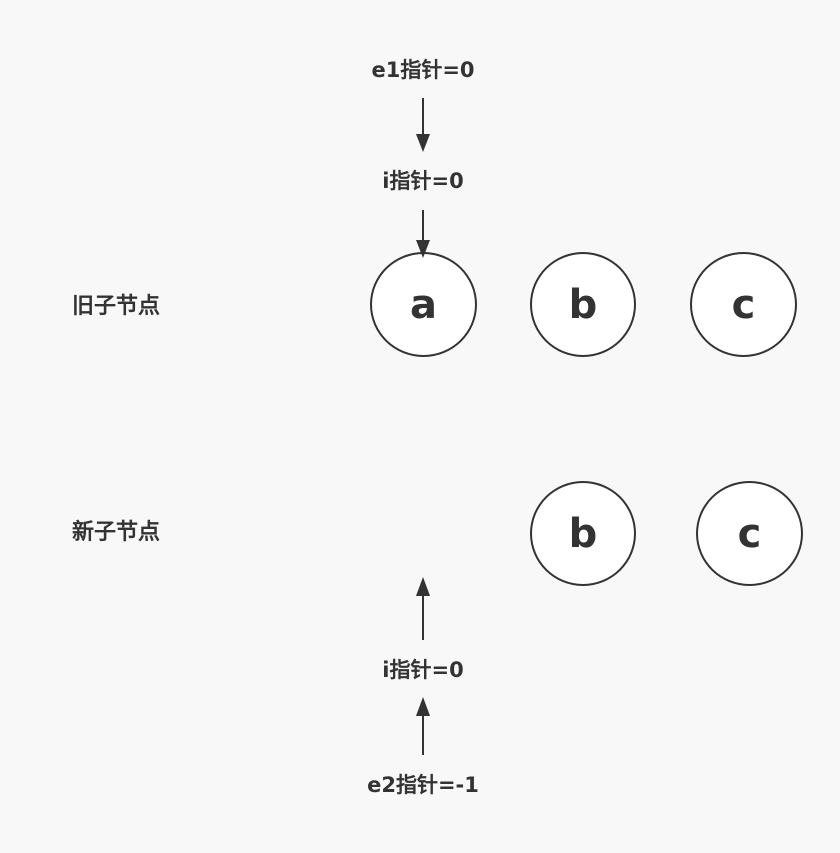 This screenshot has width=840, height=853. Describe the element at coordinates (423, 726) in the screenshot. I see `up-arrow-e2-to-i` at that location.